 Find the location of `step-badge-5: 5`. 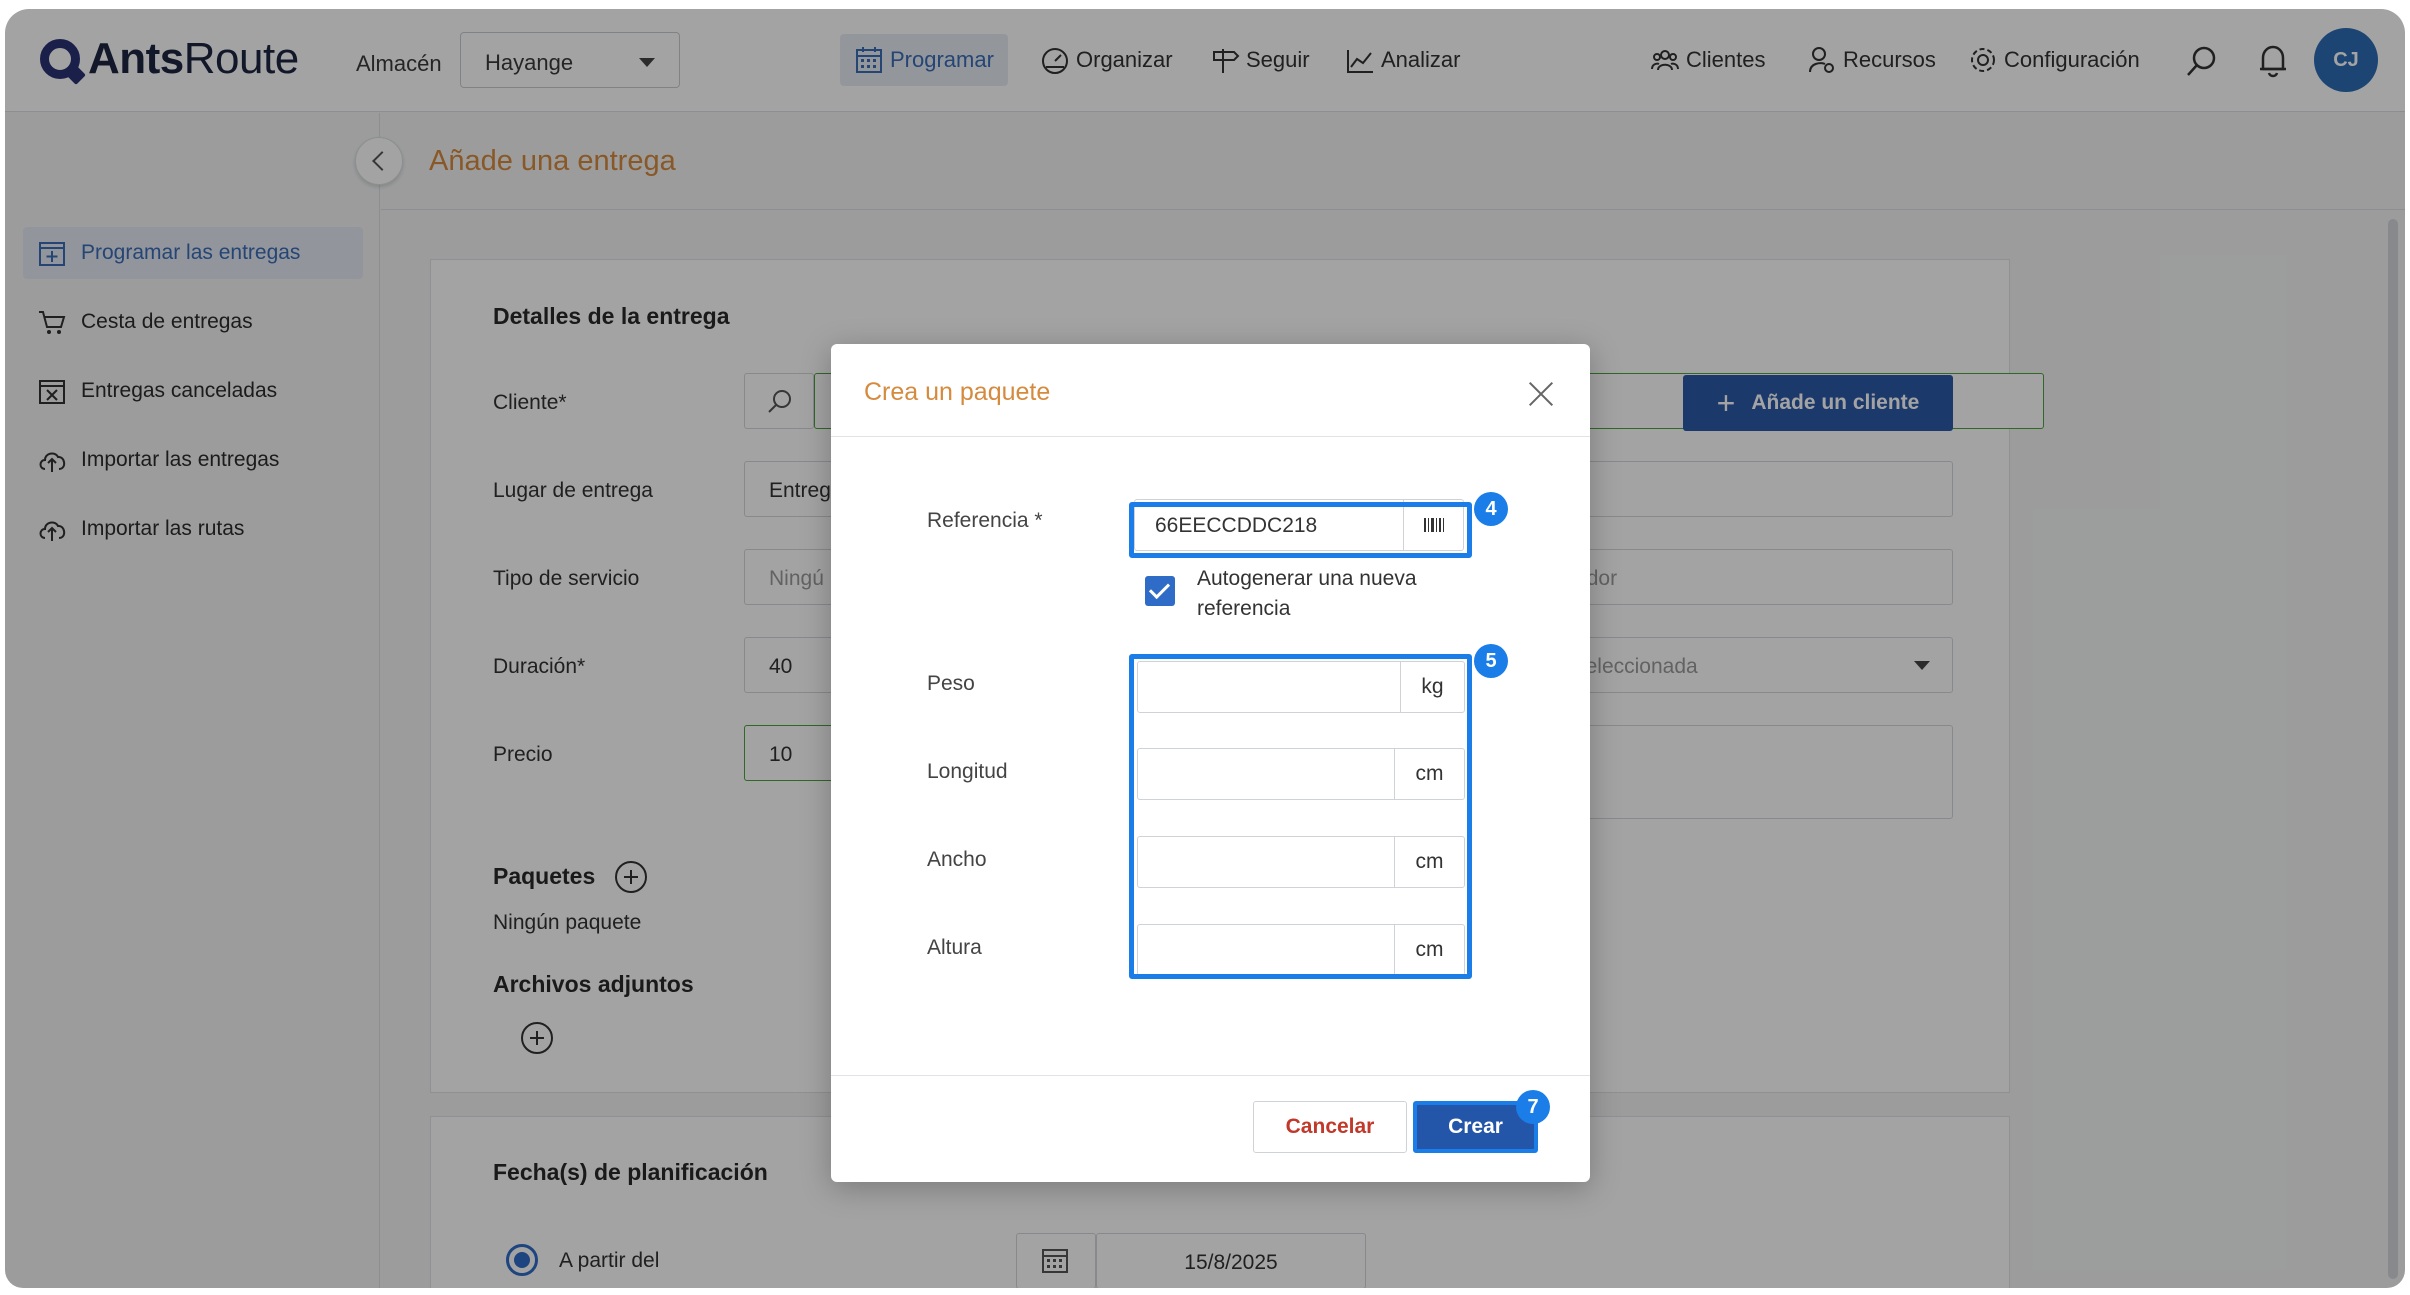

step-badge-5: 5 is located at coordinates (1491, 661).